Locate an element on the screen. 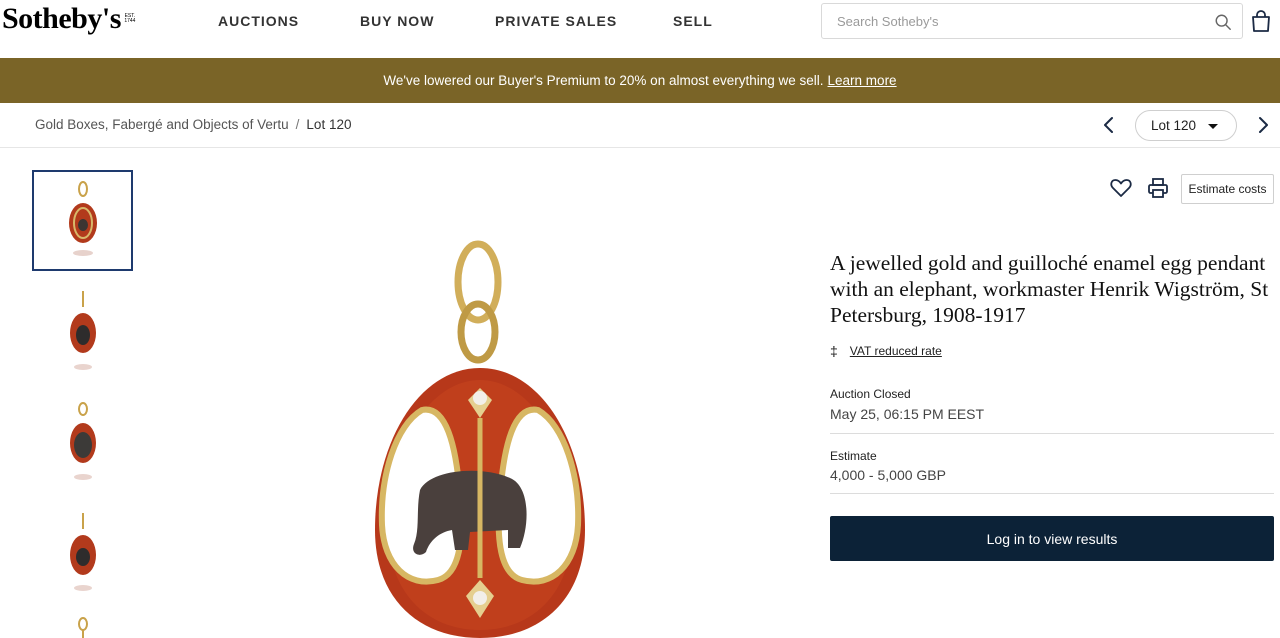 The height and width of the screenshot is (638, 1280). chevron-left-icon is located at coordinates (1109, 125).